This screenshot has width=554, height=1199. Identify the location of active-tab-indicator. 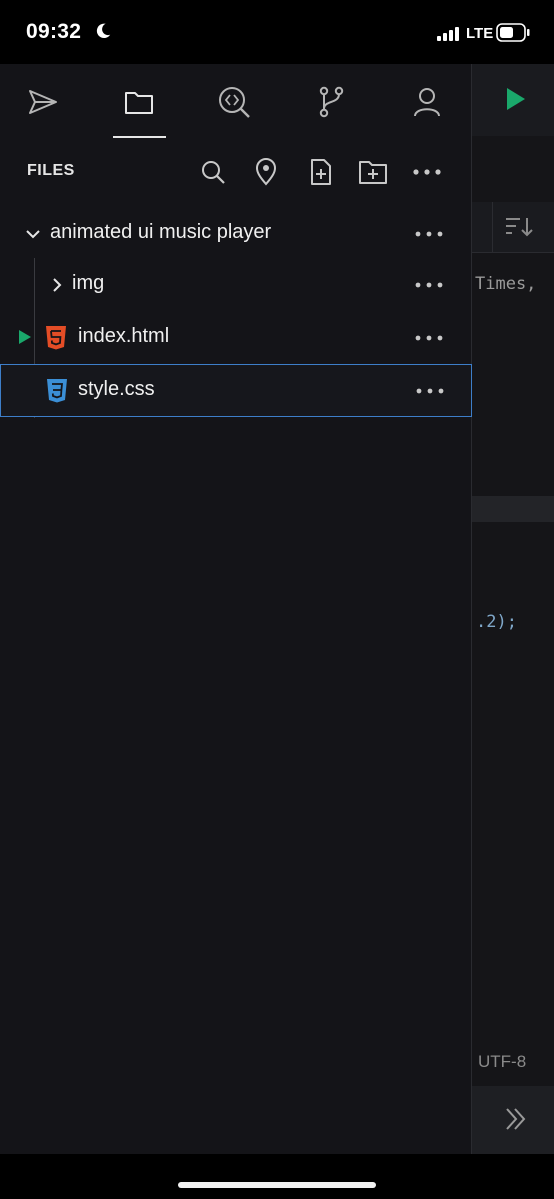
(139, 137).